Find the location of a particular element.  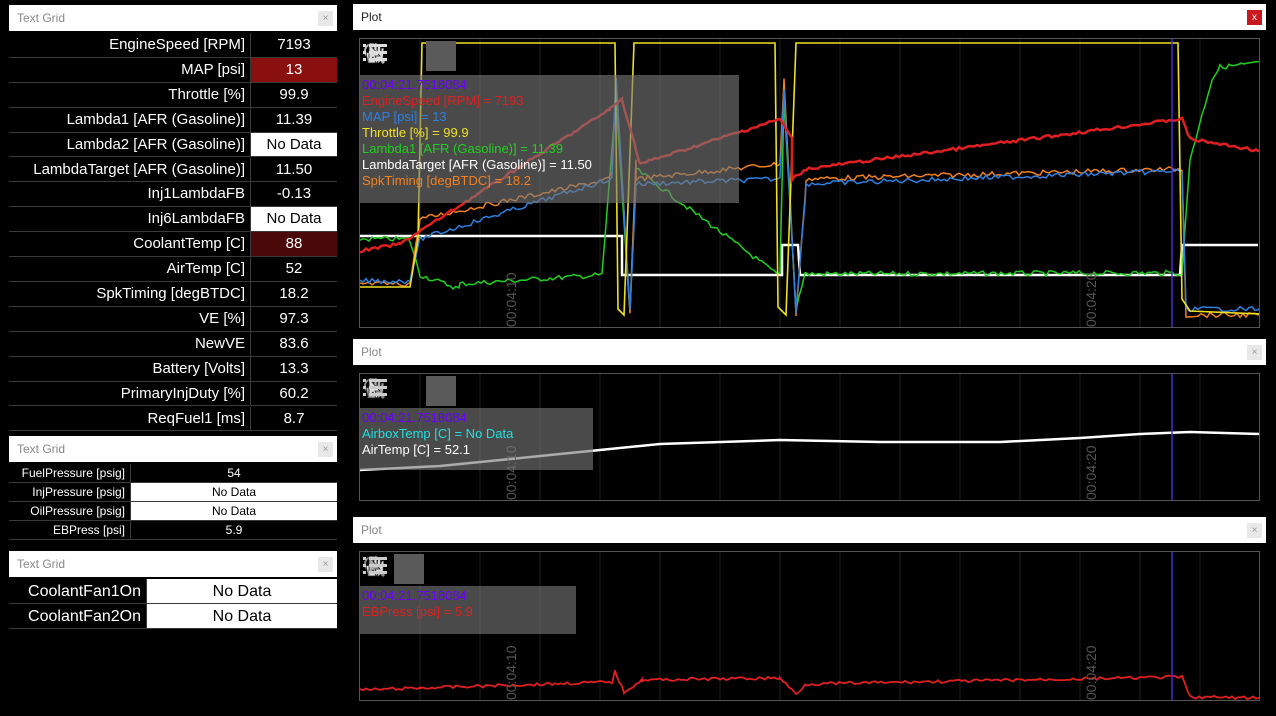

legend-entry: Throttle [%] = 99.9 is located at coordinates (415, 132).